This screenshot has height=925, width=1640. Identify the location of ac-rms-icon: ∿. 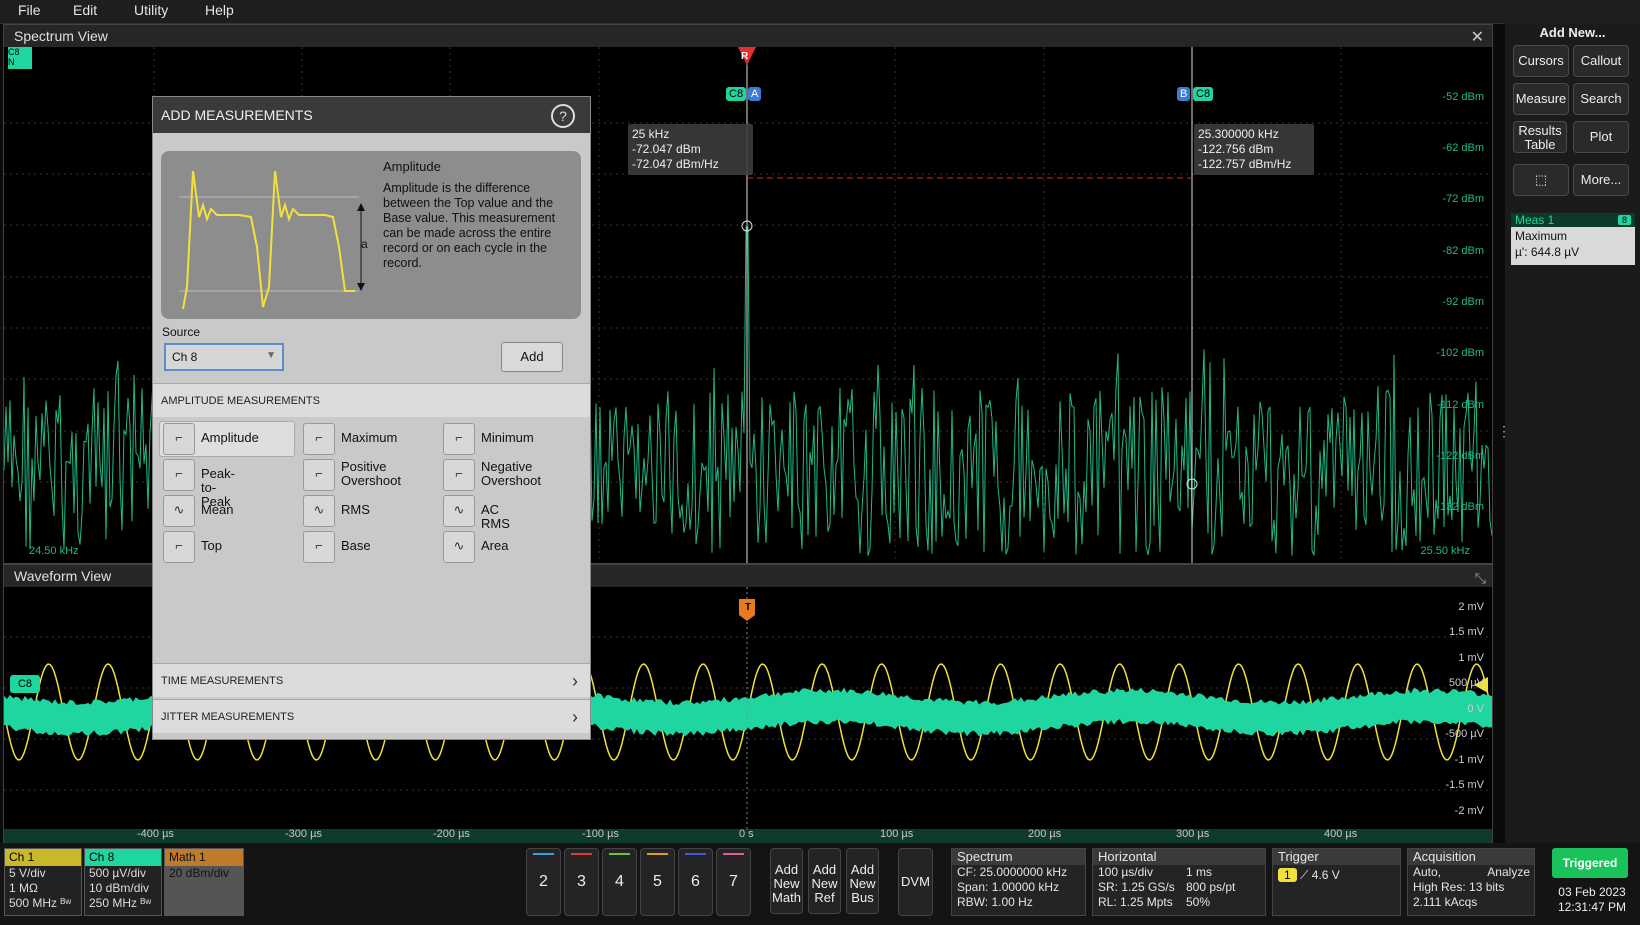
(459, 511).